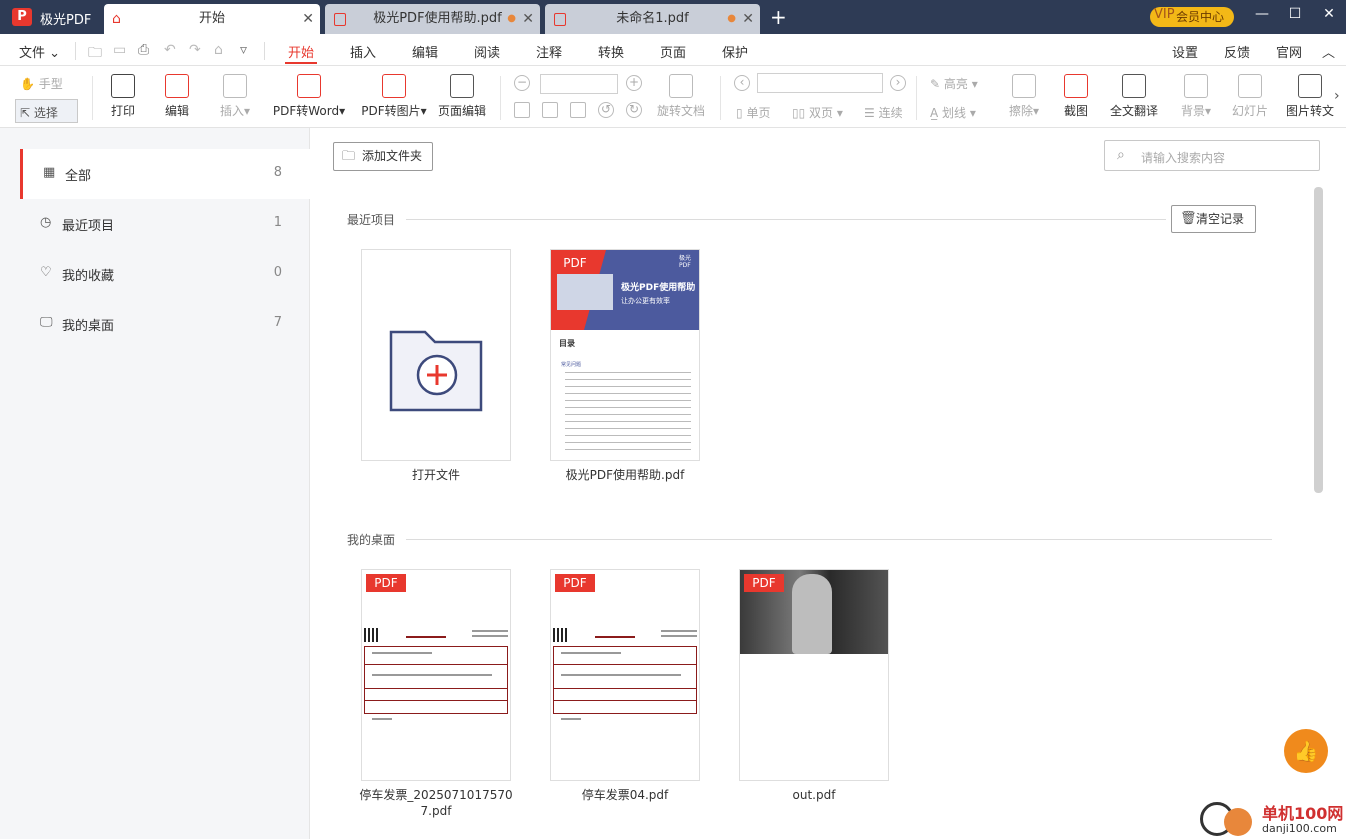 This screenshot has width=1346, height=839. What do you see at coordinates (165, 174) in the screenshot?
I see `sidebar-item-all: ▦ 全部 8` at bounding box center [165, 174].